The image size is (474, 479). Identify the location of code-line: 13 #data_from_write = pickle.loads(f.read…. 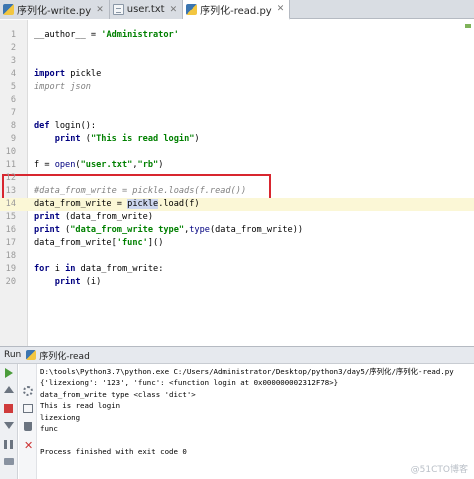
(237, 191).